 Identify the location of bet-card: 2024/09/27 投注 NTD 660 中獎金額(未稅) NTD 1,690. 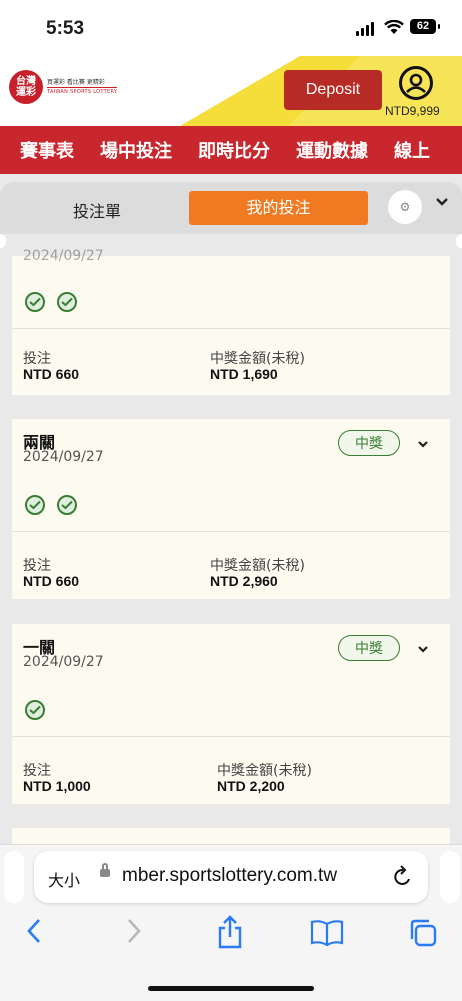
(231, 321).